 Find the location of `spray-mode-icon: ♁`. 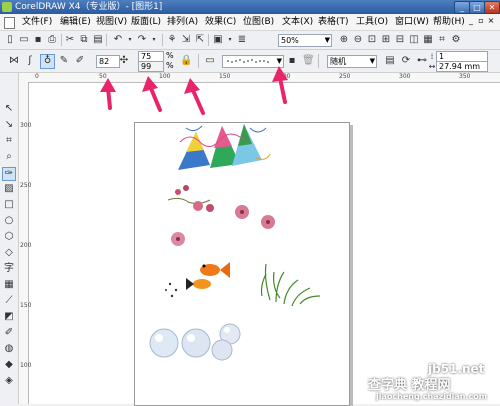

spray-mode-icon: ♁ is located at coordinates (47, 61).